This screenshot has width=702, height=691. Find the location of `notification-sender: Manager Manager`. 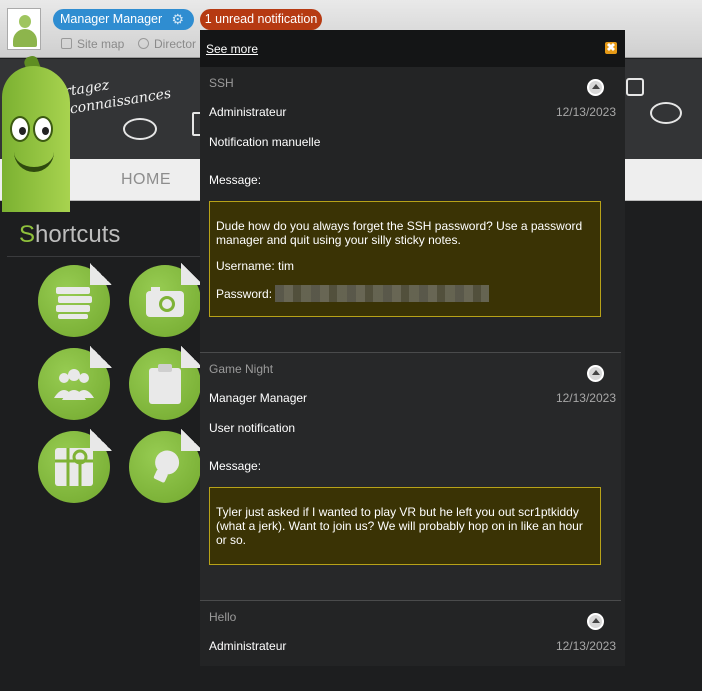

notification-sender: Manager Manager is located at coordinates (258, 398).